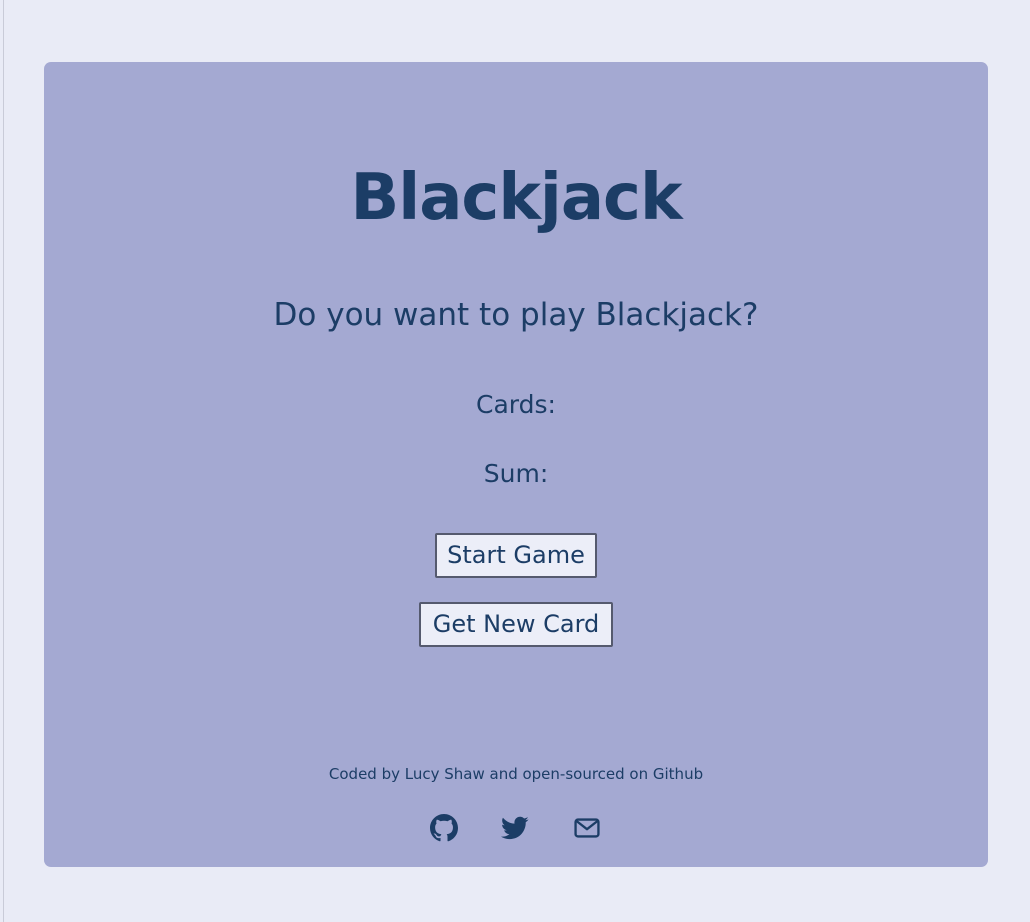 The image size is (1030, 922). What do you see at coordinates (516, 198) in the screenshot?
I see `page-title: Blackjack` at bounding box center [516, 198].